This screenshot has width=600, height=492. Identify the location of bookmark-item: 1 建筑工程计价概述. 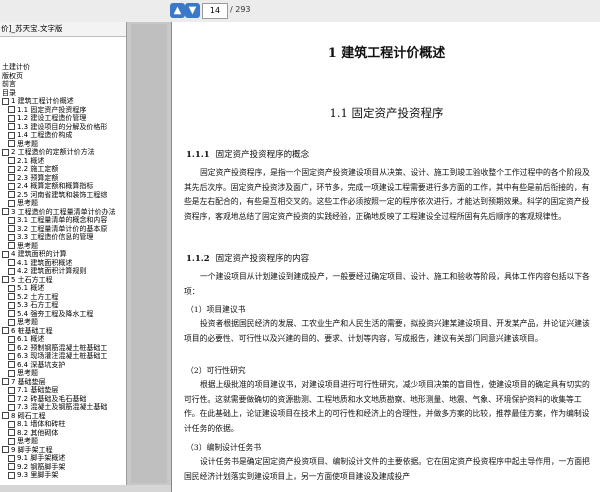
(63, 101).